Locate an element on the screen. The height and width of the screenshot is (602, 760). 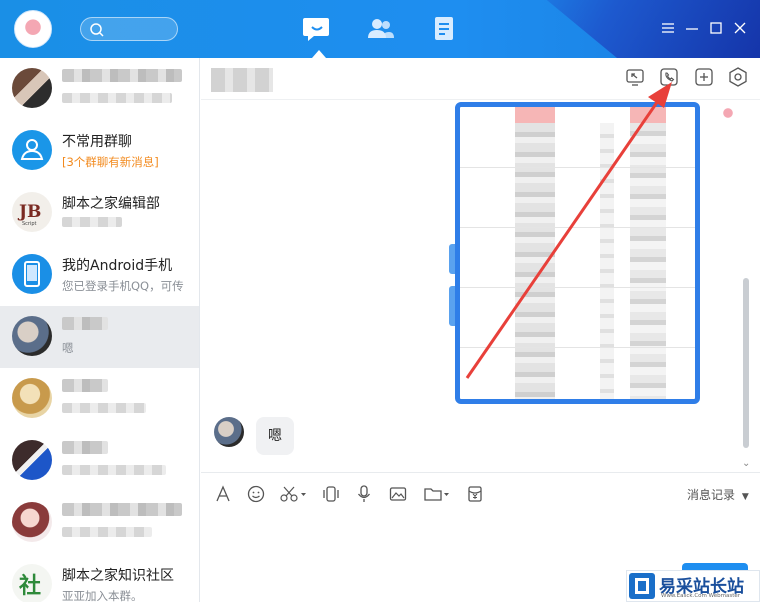
text-message-bubble: 嗯 is located at coordinates (275, 436).